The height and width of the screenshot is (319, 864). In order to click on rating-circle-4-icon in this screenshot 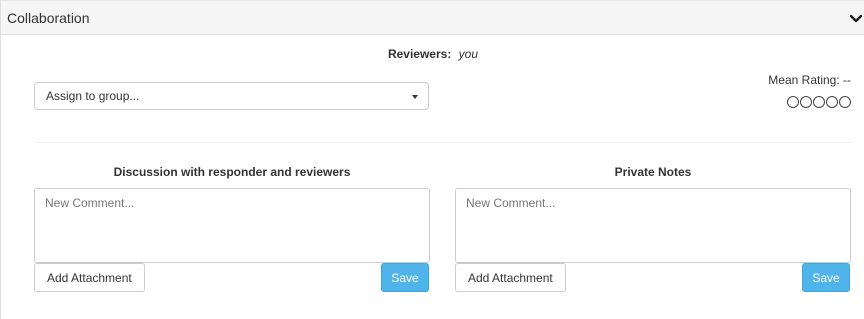, I will do `click(832, 102)`.